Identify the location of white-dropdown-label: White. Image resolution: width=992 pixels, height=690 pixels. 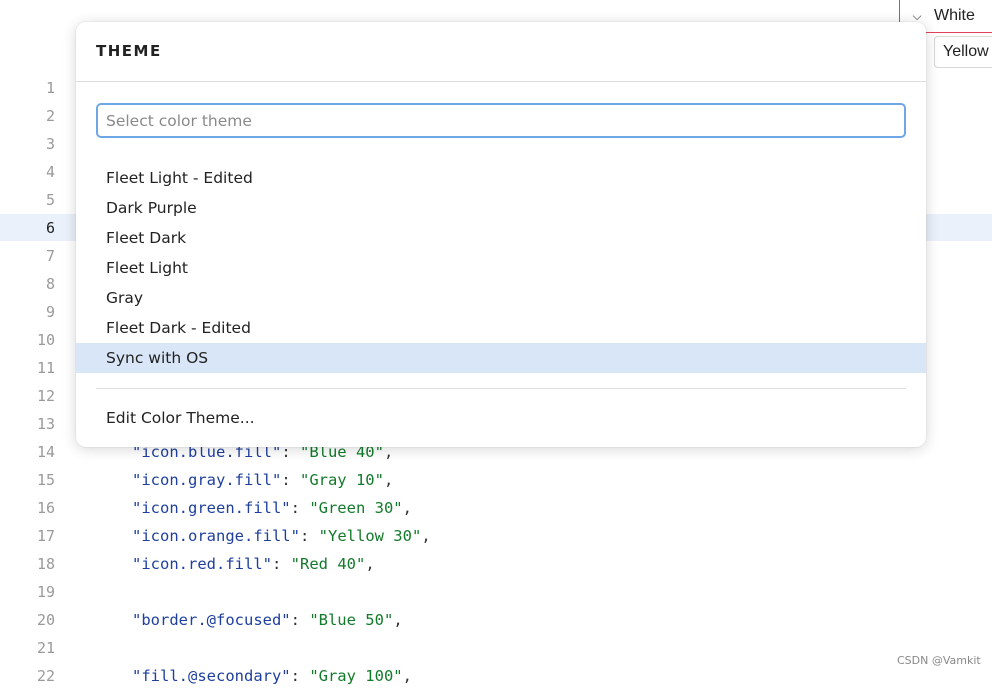
(954, 15).